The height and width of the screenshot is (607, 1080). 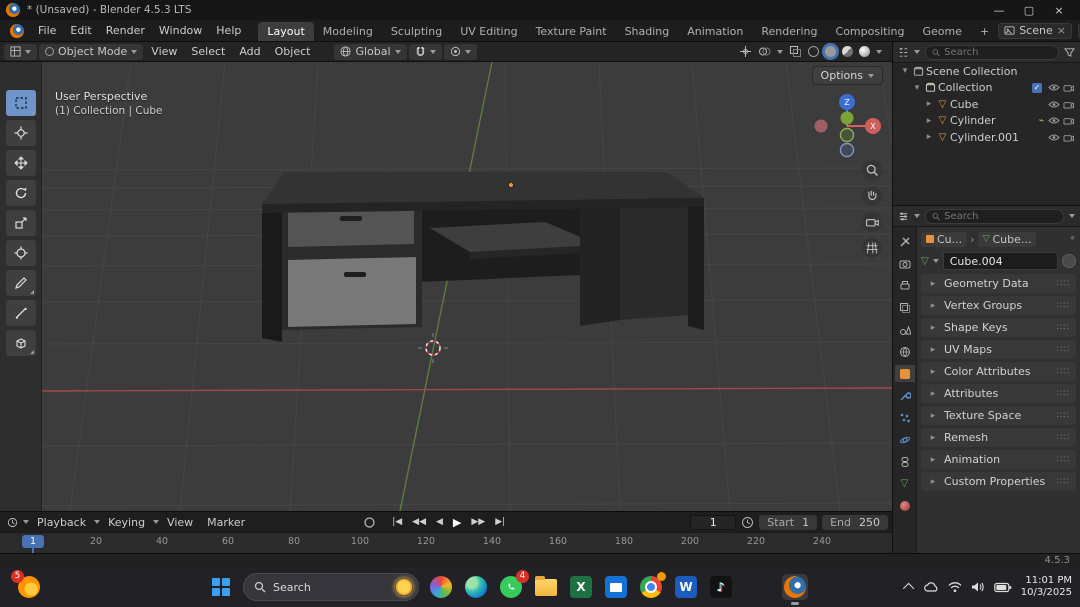 What do you see at coordinates (905, 351) in the screenshot?
I see `tab-world` at bounding box center [905, 351].